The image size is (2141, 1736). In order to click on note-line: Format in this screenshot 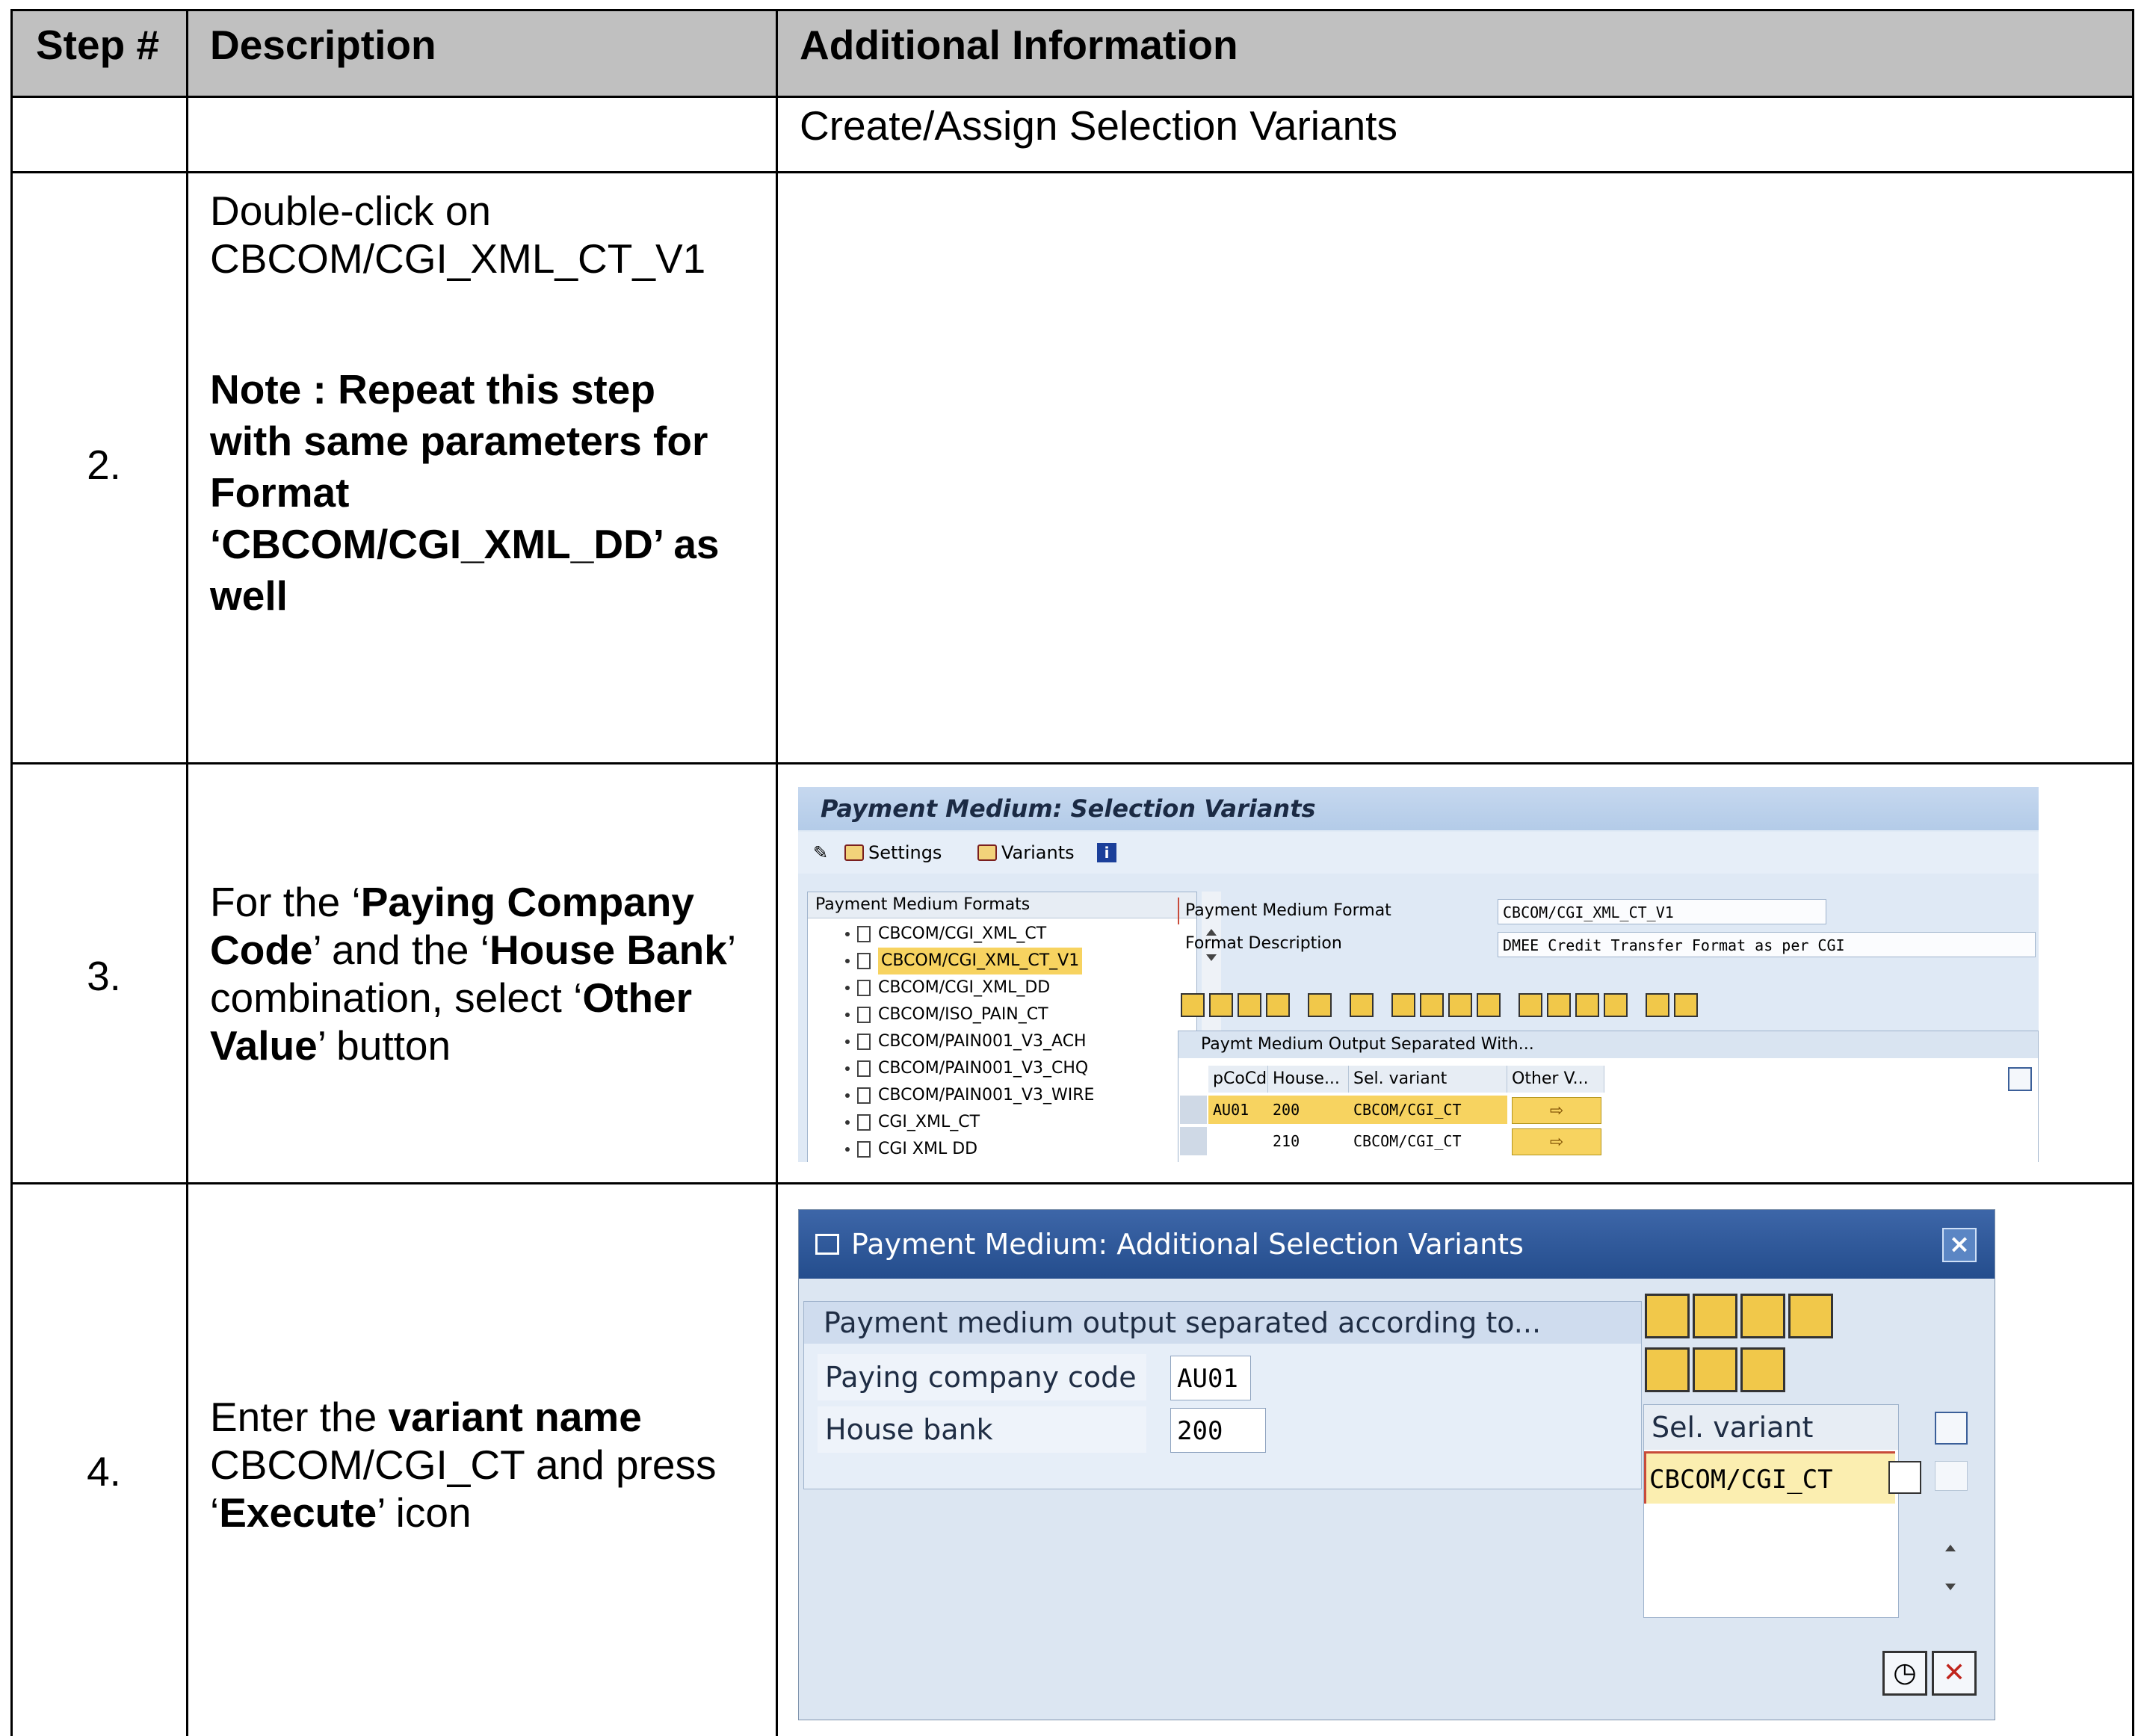, I will do `click(280, 492)`.